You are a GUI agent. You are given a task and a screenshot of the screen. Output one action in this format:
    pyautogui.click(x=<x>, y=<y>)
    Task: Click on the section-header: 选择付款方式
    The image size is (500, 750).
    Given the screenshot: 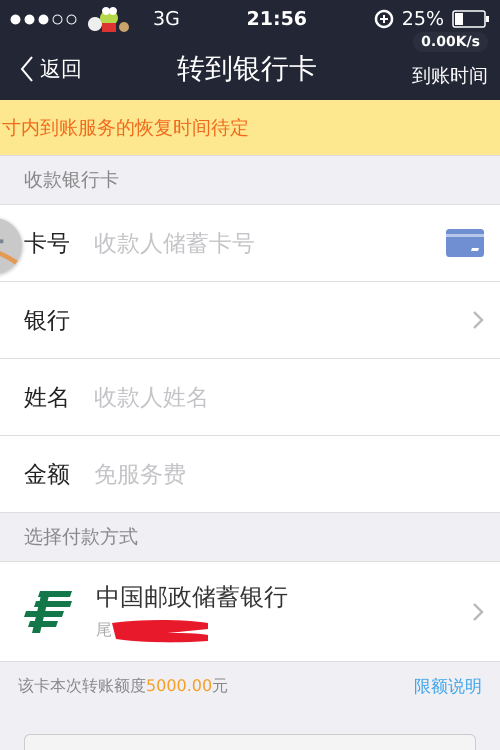 What is the action you would take?
    pyautogui.click(x=250, y=537)
    